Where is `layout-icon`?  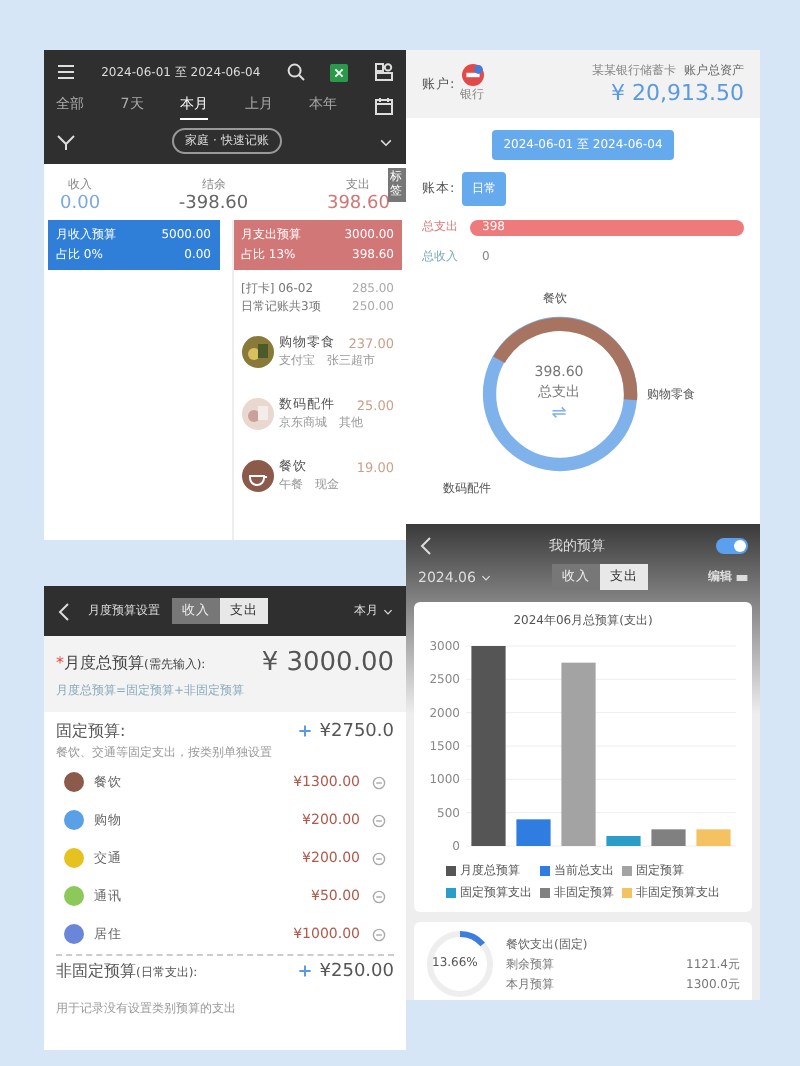 layout-icon is located at coordinates (384, 72).